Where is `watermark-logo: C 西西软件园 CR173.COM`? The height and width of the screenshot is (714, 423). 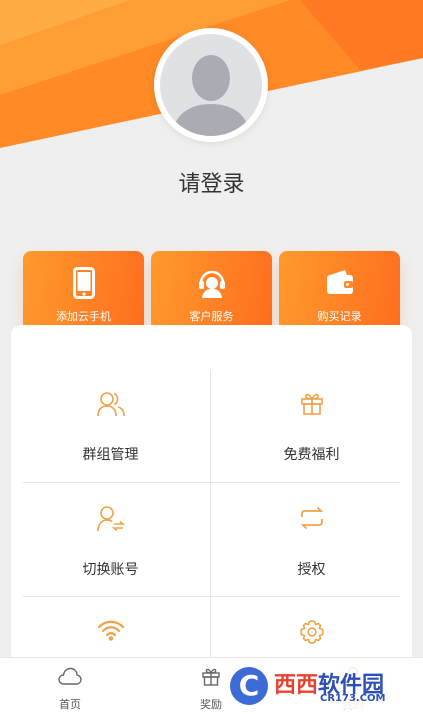 watermark-logo: C 西西软件园 CR173.COM is located at coordinates (319, 687).